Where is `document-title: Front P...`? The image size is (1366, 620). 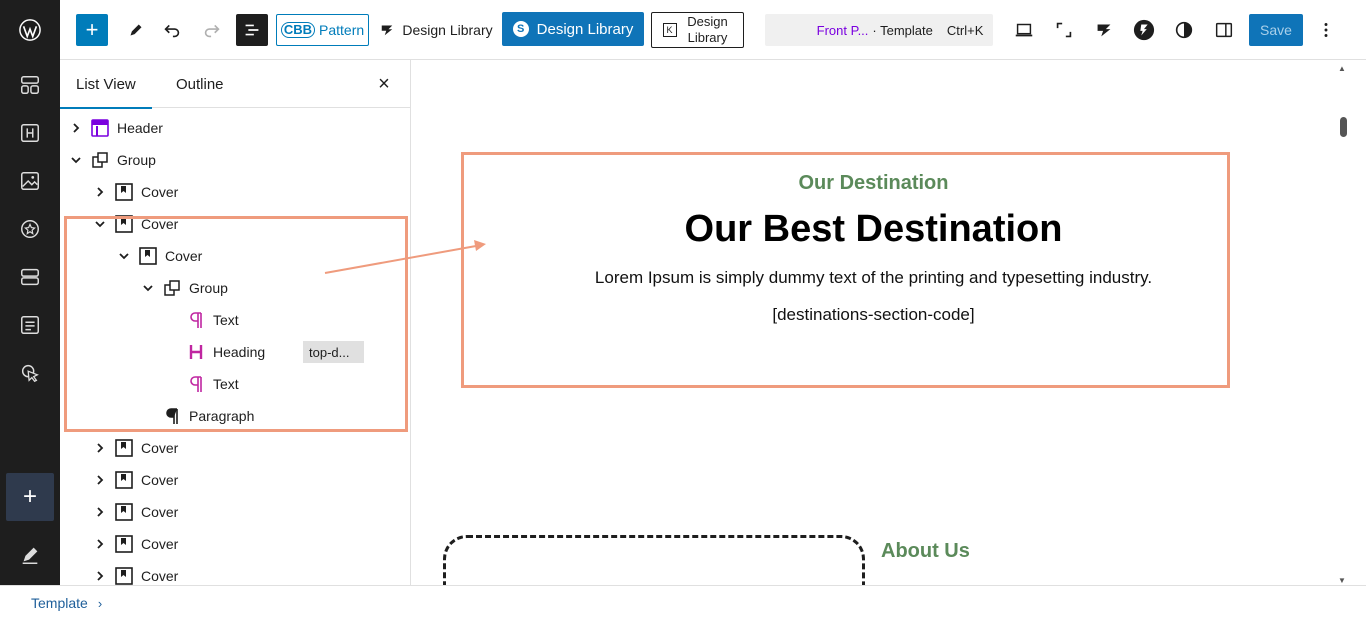
document-title: Front P... is located at coordinates (842, 30).